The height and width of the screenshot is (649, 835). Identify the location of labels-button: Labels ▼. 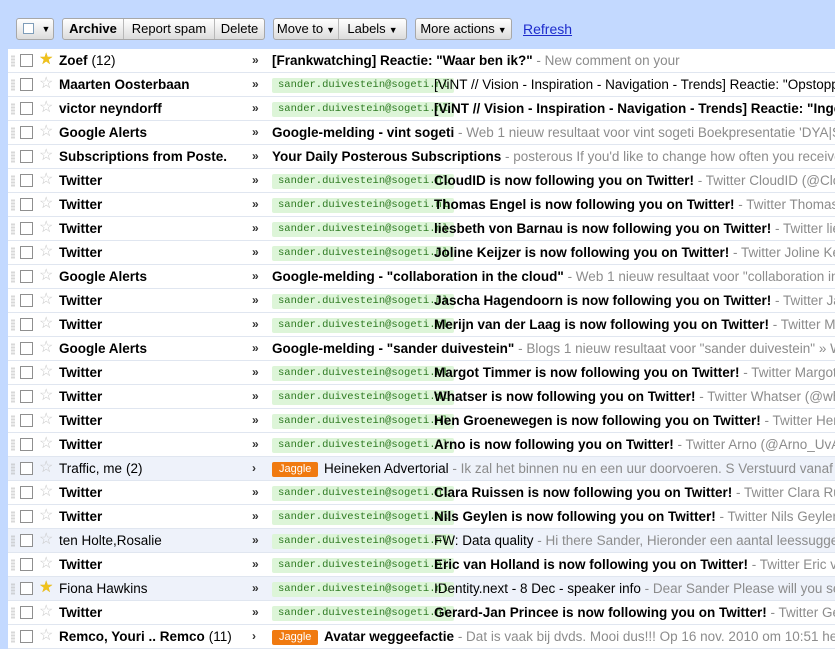
(372, 29).